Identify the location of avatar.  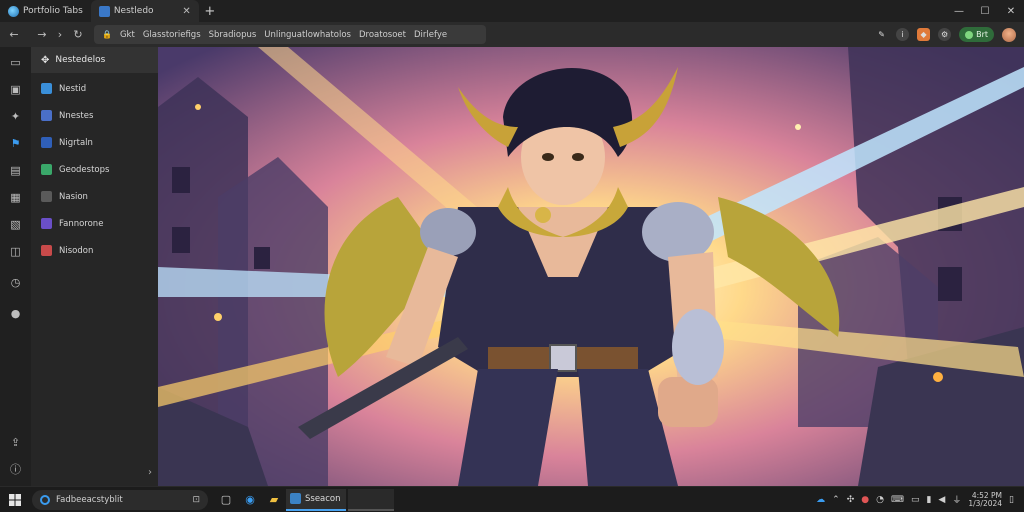
(1009, 34).